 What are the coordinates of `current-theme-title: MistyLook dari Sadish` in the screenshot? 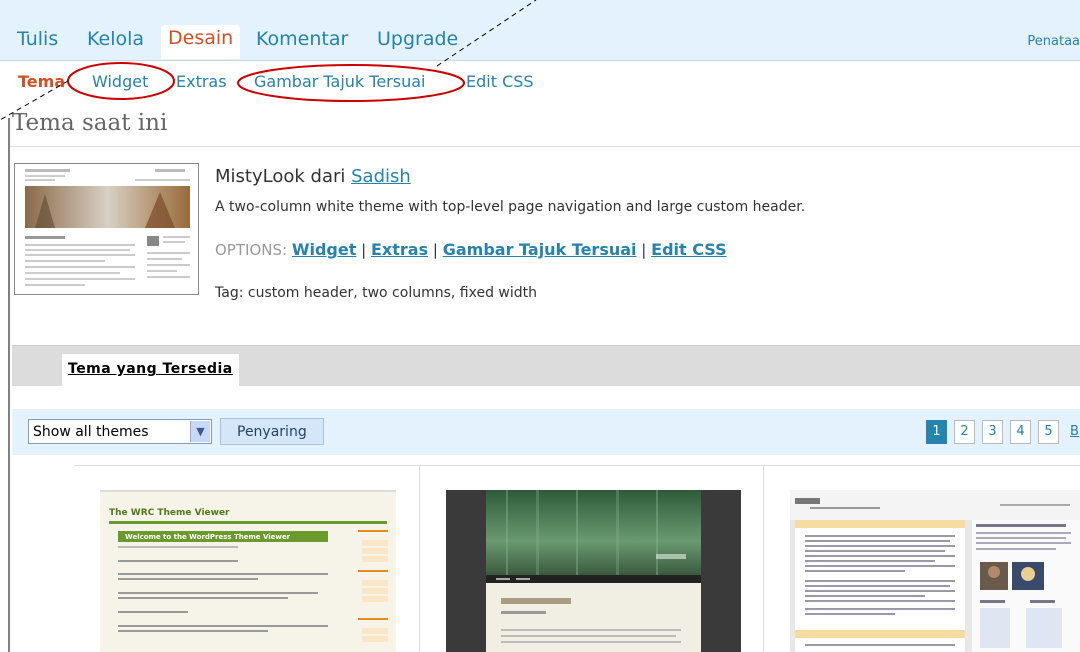 It's located at (313, 176).